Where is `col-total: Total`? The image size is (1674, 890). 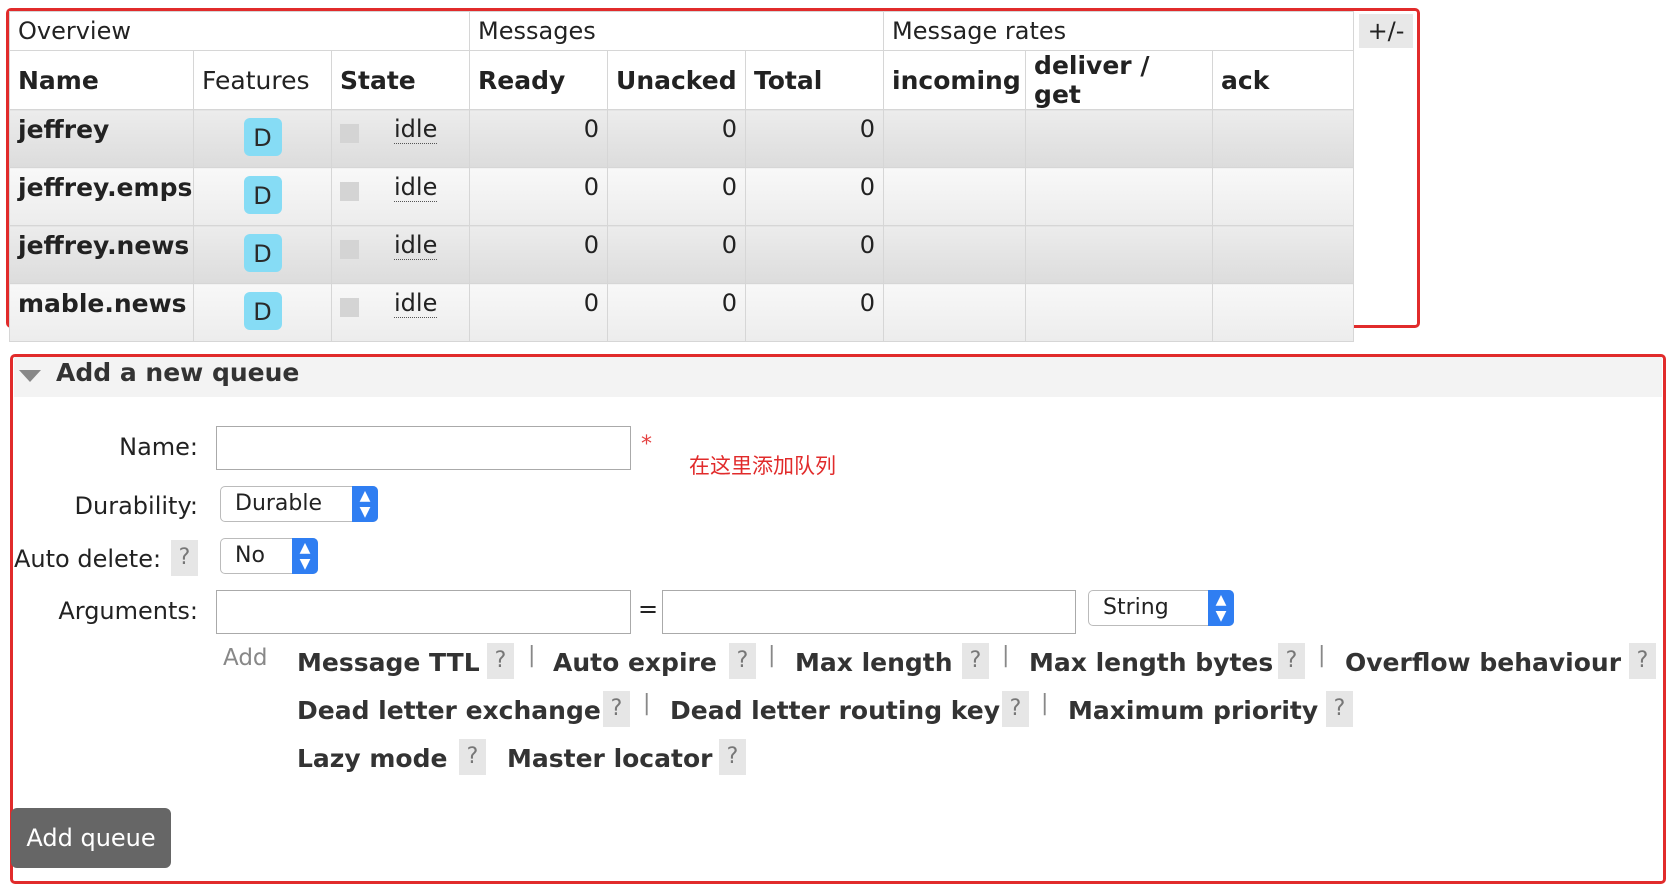
col-total: Total is located at coordinates (815, 80).